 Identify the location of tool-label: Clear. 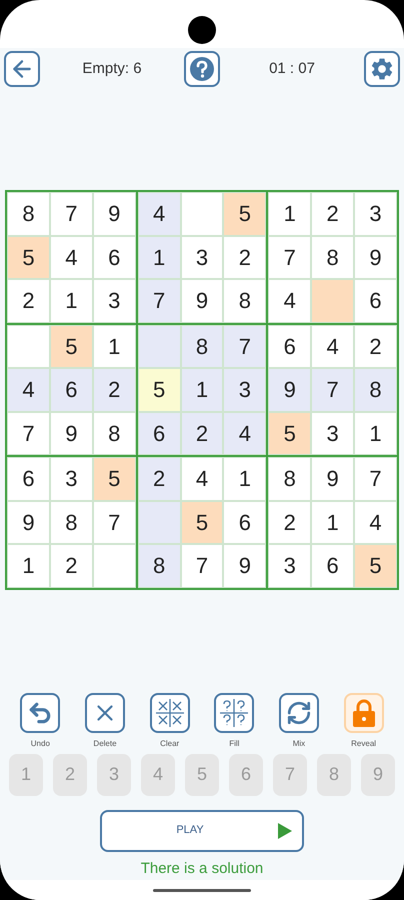
(170, 744).